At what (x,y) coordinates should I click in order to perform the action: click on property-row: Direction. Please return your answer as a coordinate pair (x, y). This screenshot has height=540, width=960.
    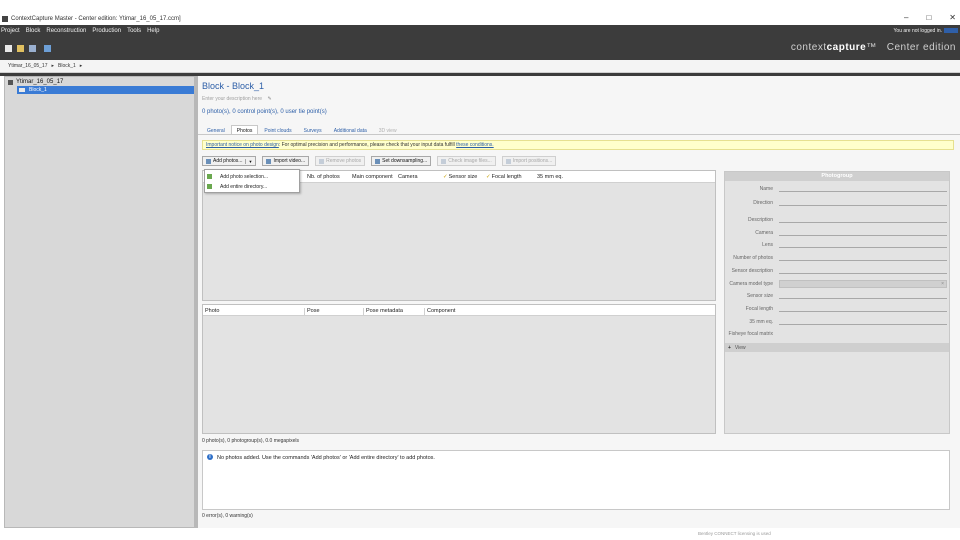
    Looking at the image, I should click on (837, 203).